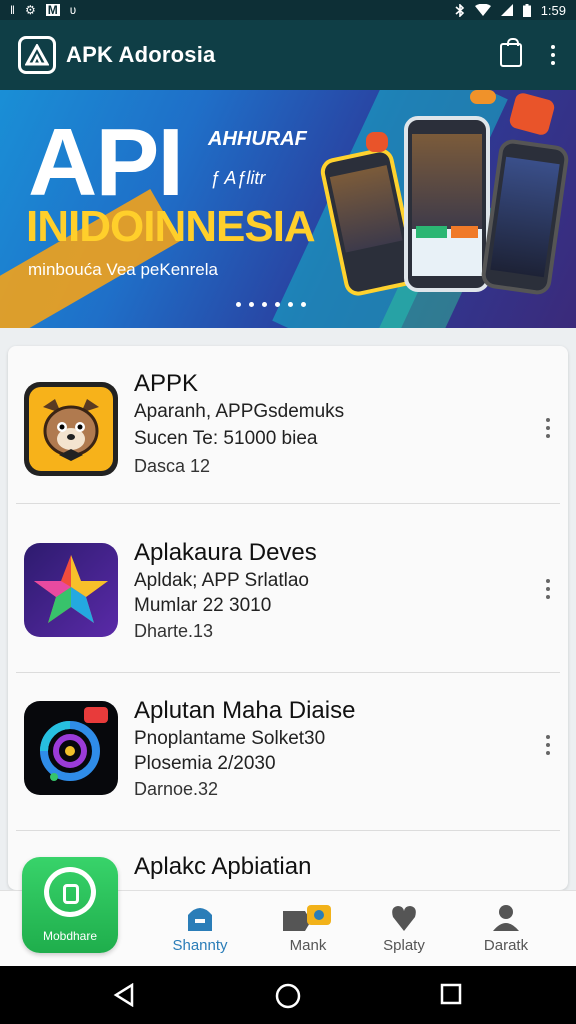 Image resolution: width=576 pixels, height=1024 pixels. I want to click on app-title: APK Adorosia, so click(141, 54).